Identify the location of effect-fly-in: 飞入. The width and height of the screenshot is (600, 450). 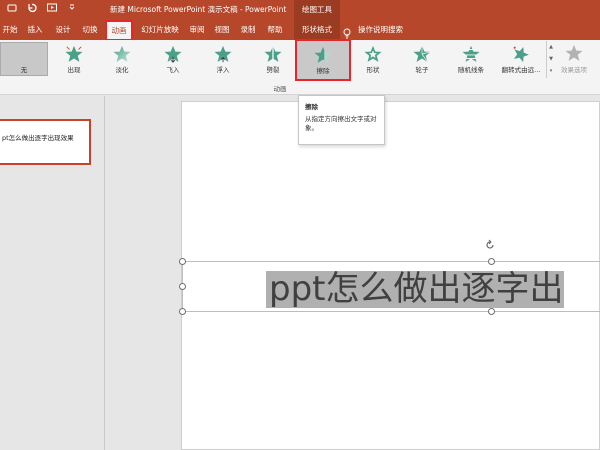
(173, 60).